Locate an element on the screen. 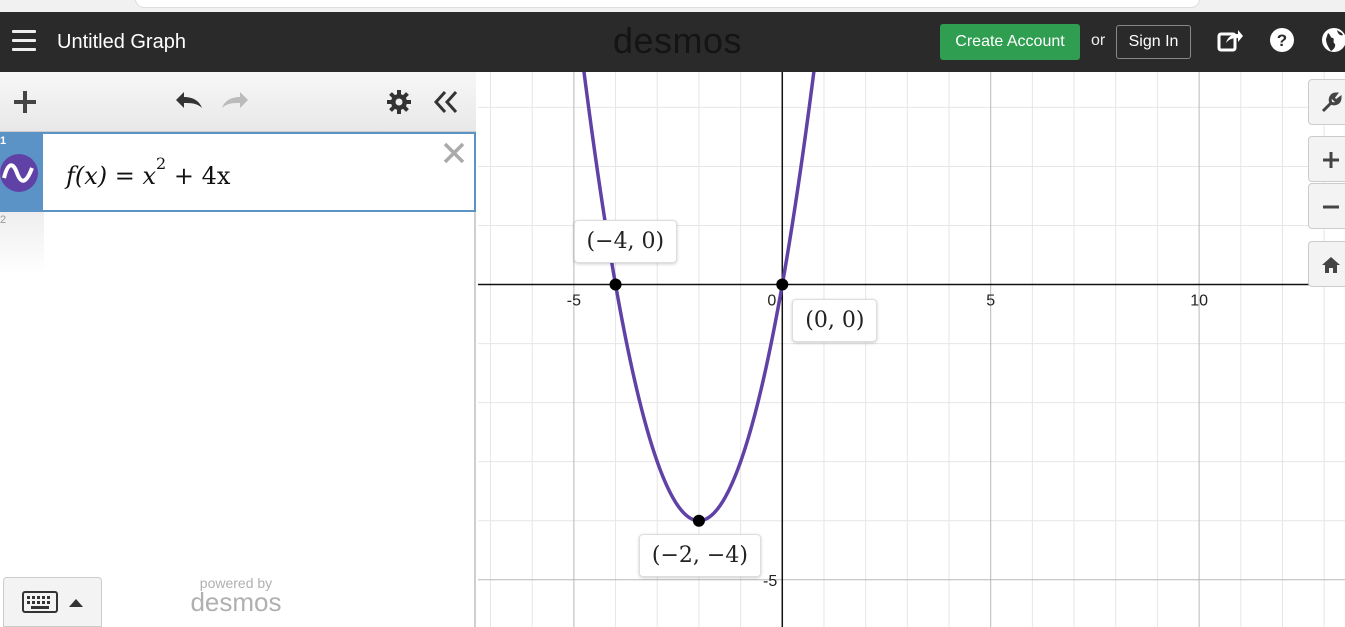 Image resolution: width=1345 pixels, height=627 pixels. point-label: (−2, −4) is located at coordinates (699, 555).